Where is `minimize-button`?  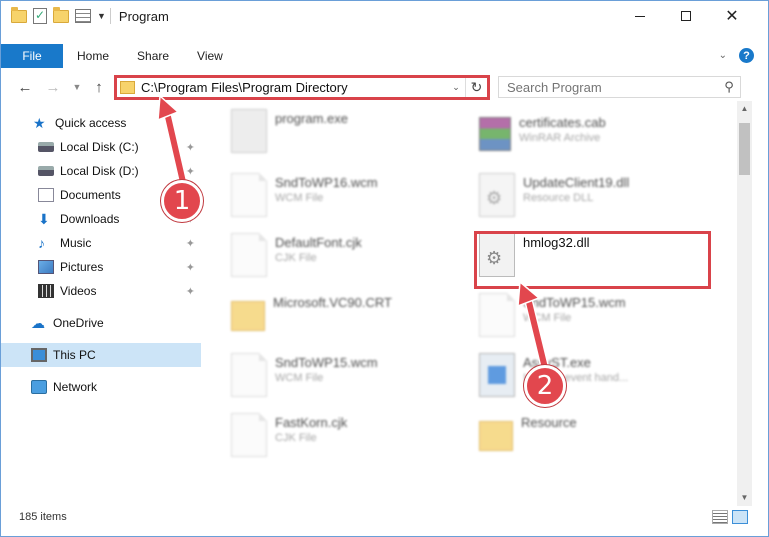 minimize-button is located at coordinates (640, 16).